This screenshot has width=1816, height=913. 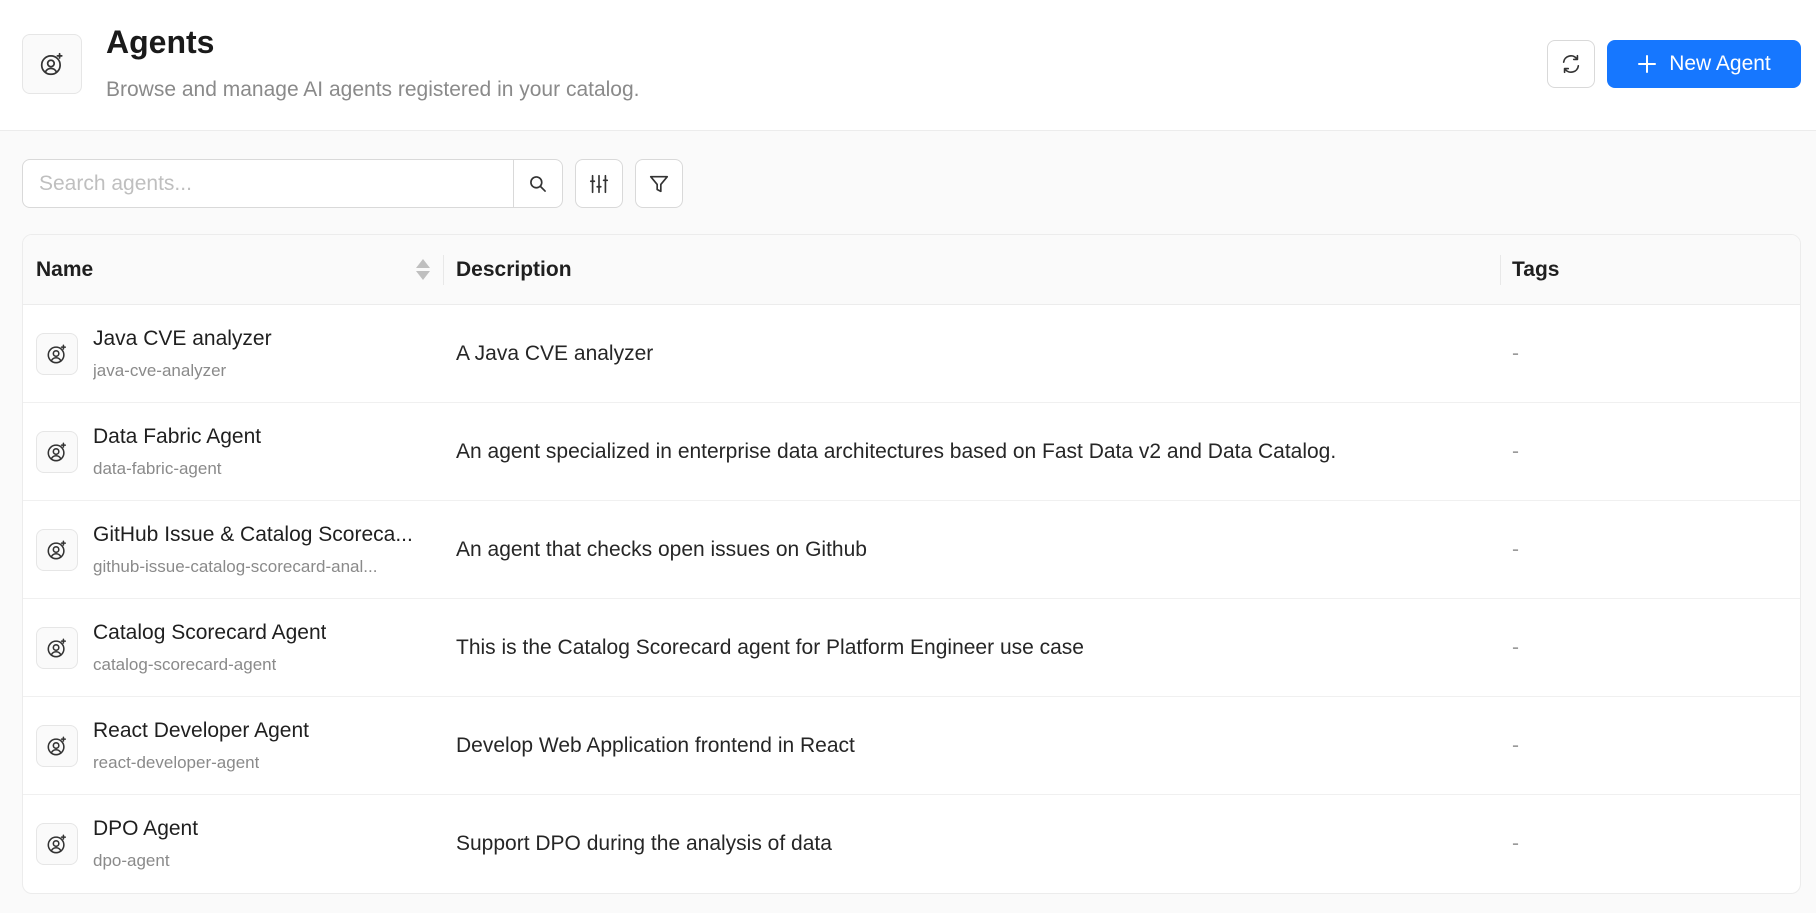 I want to click on column-settings-button, so click(x=599, y=183).